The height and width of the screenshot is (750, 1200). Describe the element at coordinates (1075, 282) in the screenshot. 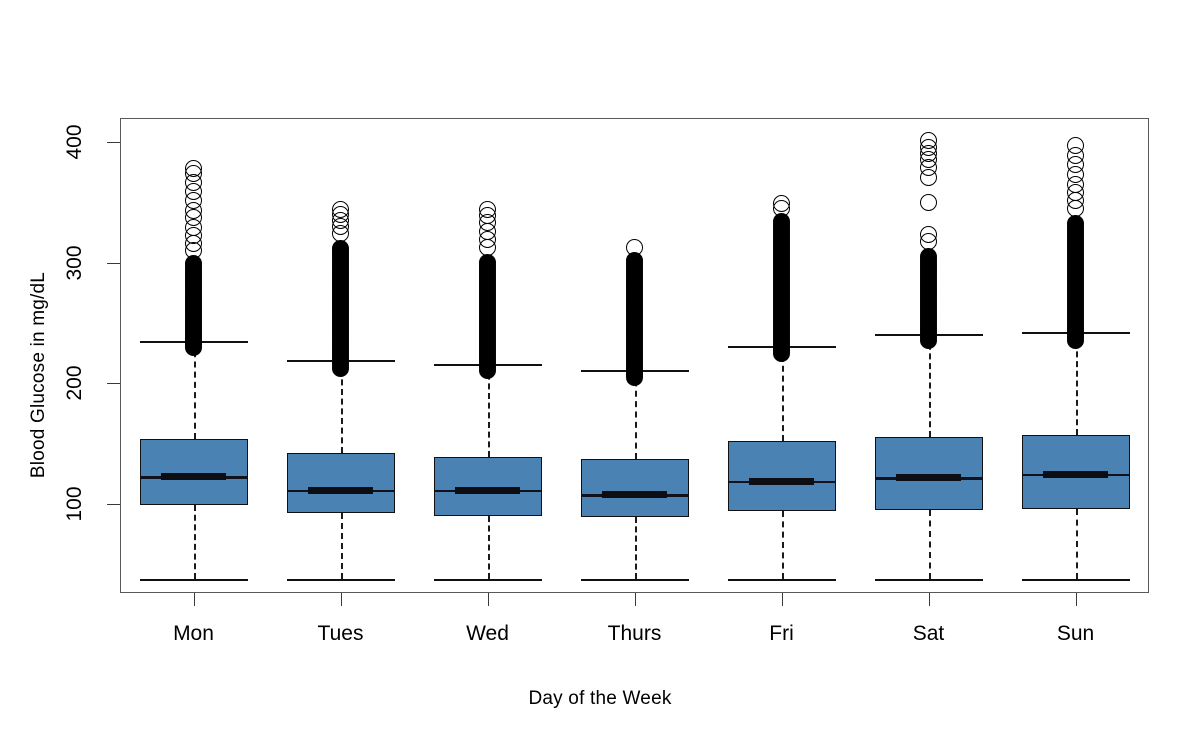

I see `outlier-cluster-dense` at that location.